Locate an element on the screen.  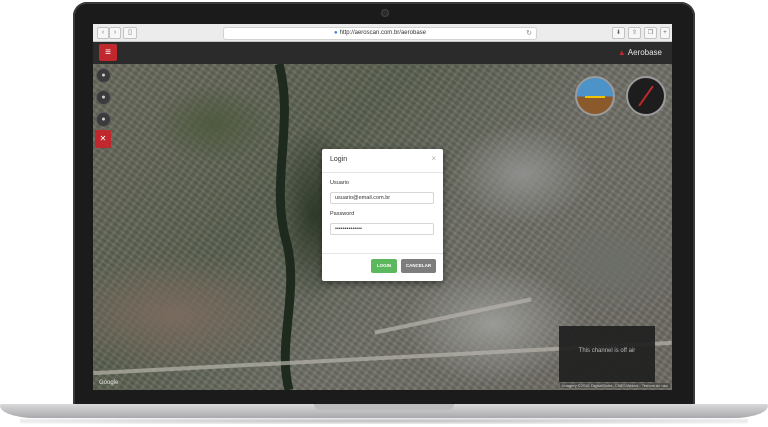
attitude-indicator is located at coordinates (595, 96).